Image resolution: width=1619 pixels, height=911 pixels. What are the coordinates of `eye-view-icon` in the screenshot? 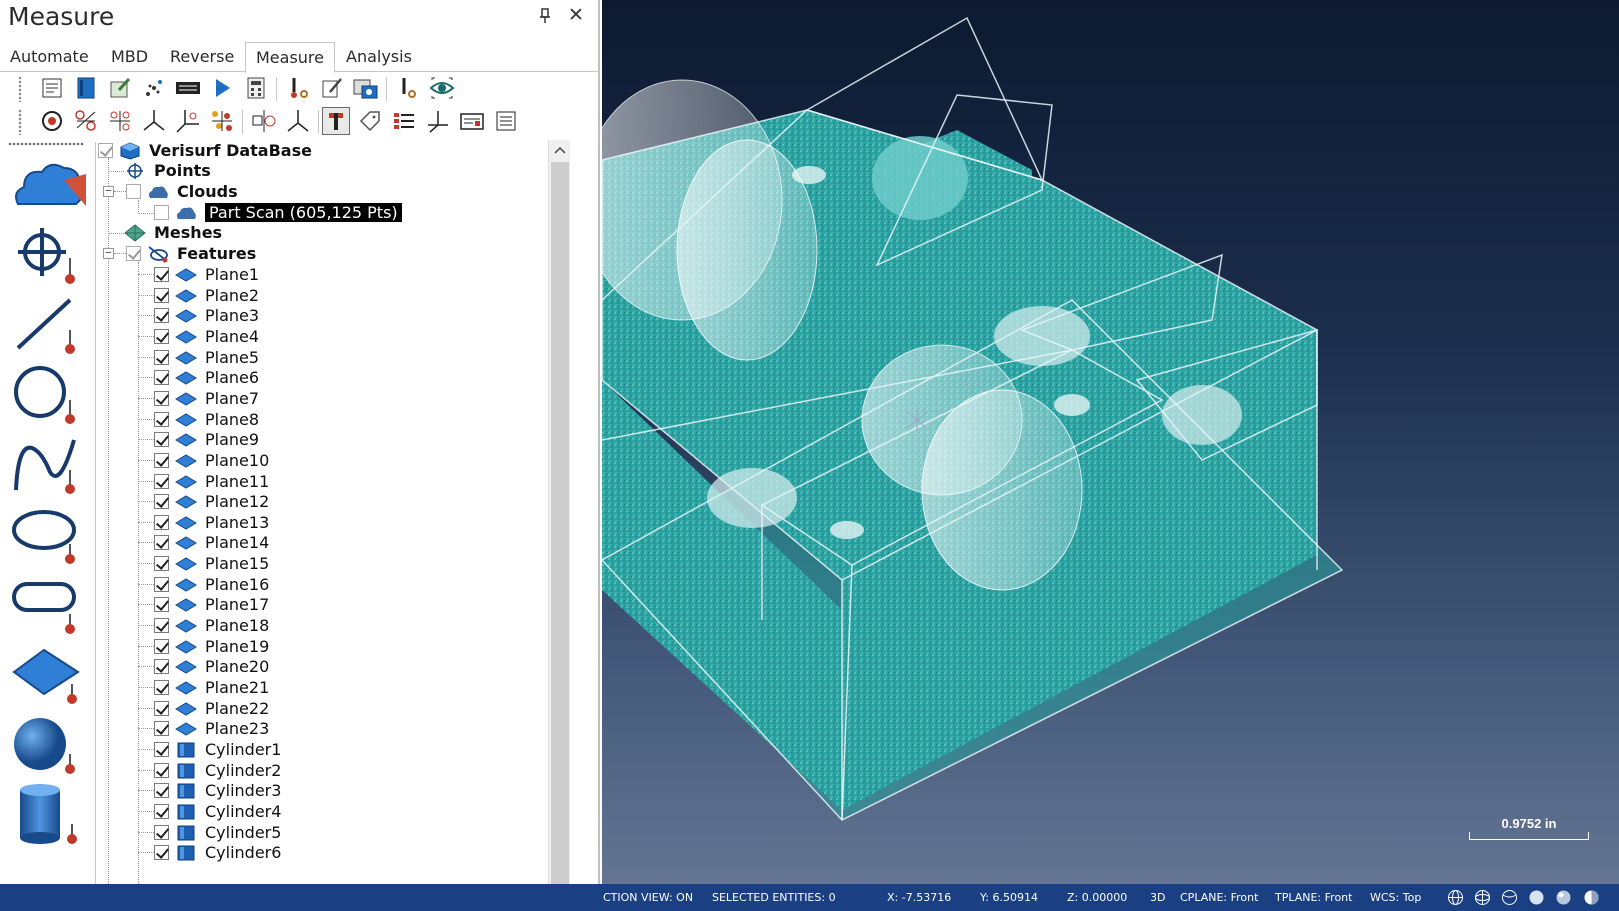 It's located at (442, 88).